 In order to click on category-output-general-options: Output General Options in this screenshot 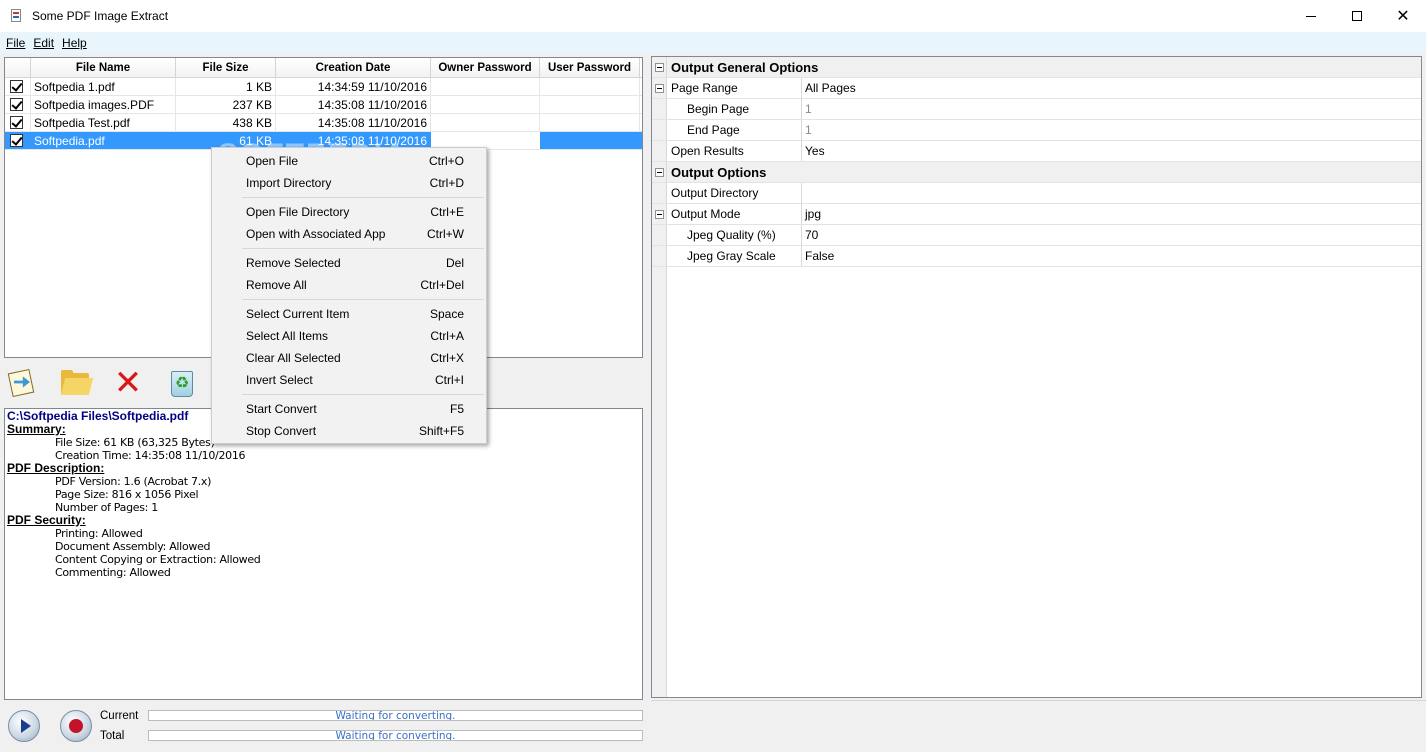, I will do `click(1036, 67)`.